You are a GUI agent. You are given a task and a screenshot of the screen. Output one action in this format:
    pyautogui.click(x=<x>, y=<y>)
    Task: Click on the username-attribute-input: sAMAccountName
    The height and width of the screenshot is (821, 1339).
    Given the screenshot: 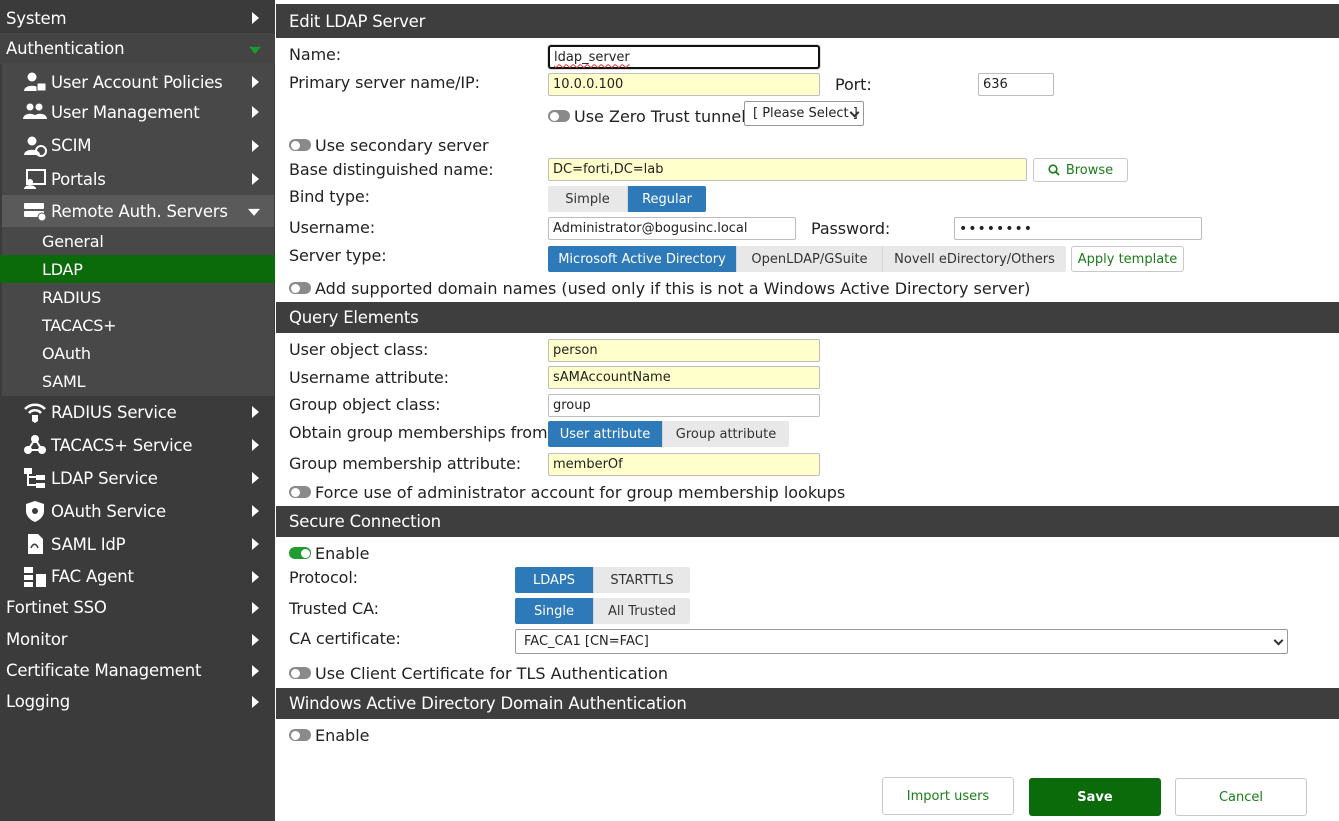 What is the action you would take?
    pyautogui.click(x=684, y=377)
    